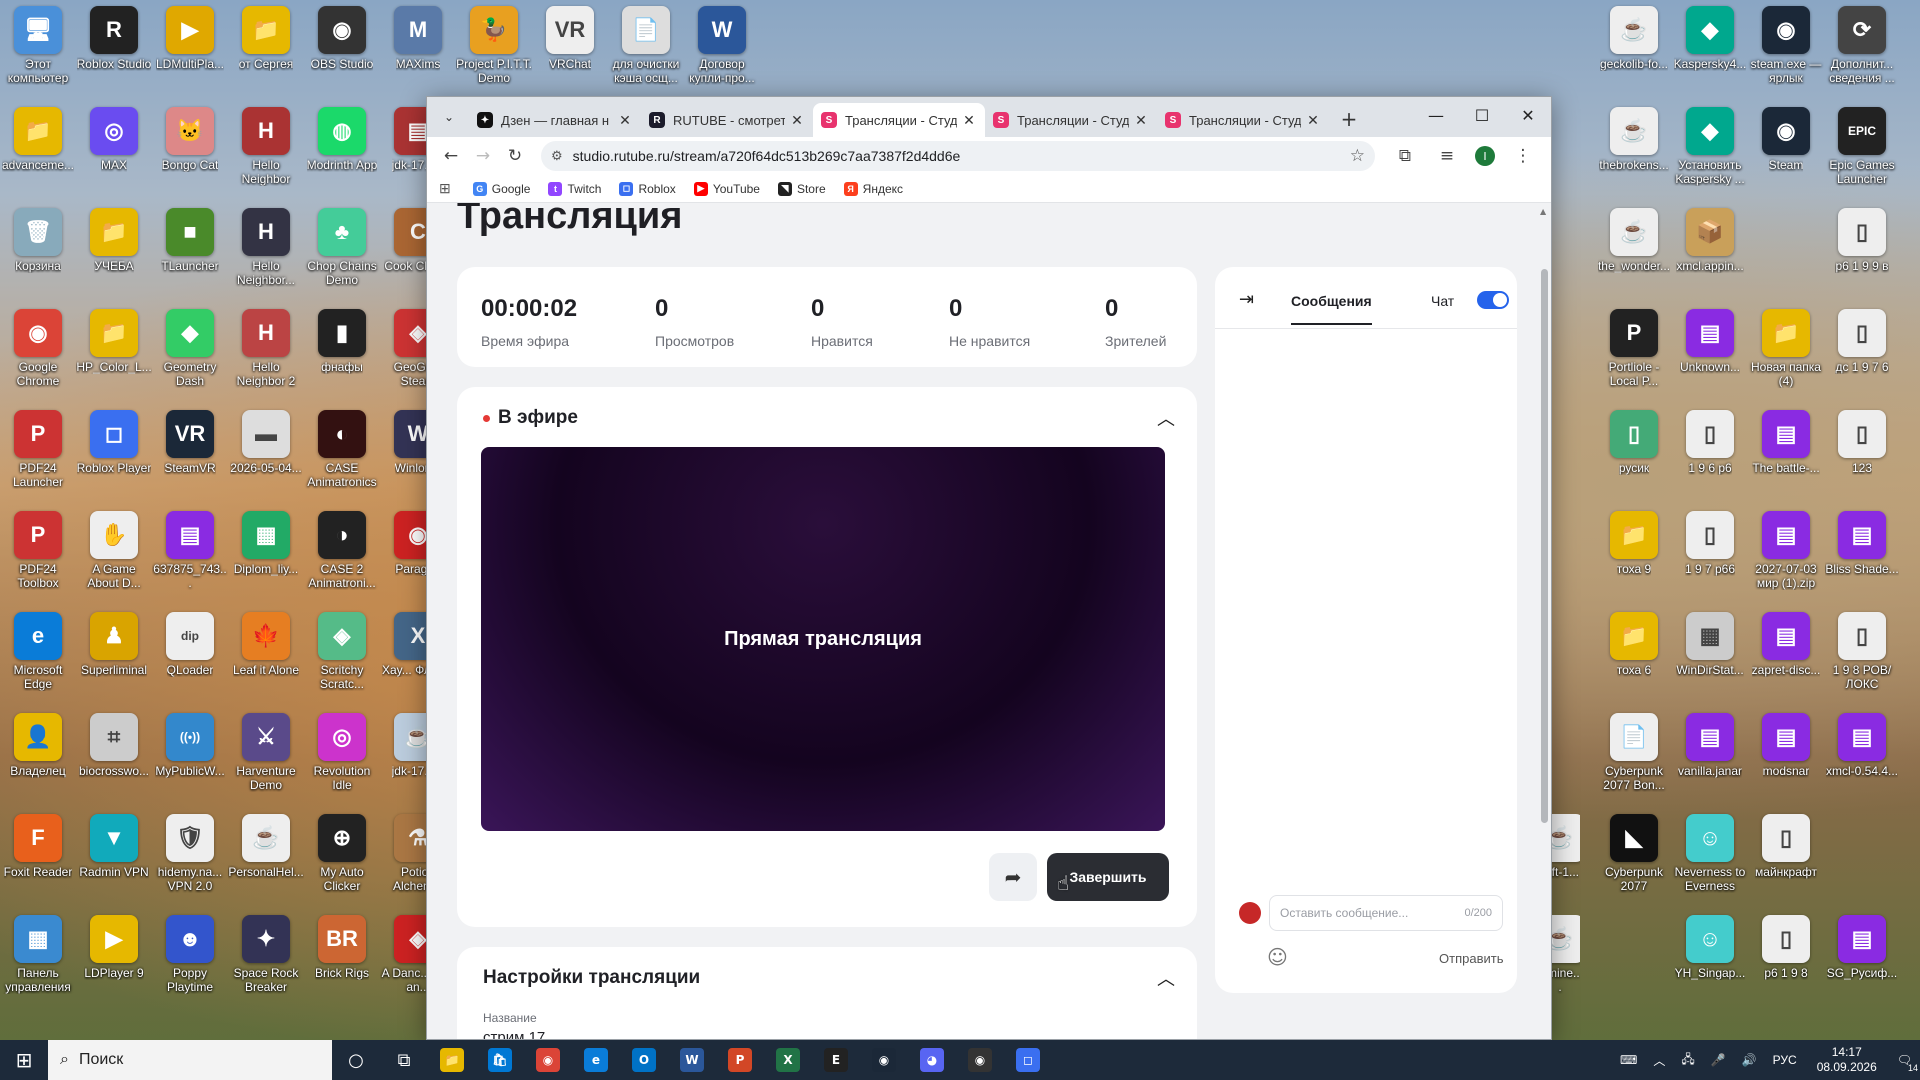  I want to click on desktop-shortcut: ▯ 123, so click(1862, 442).